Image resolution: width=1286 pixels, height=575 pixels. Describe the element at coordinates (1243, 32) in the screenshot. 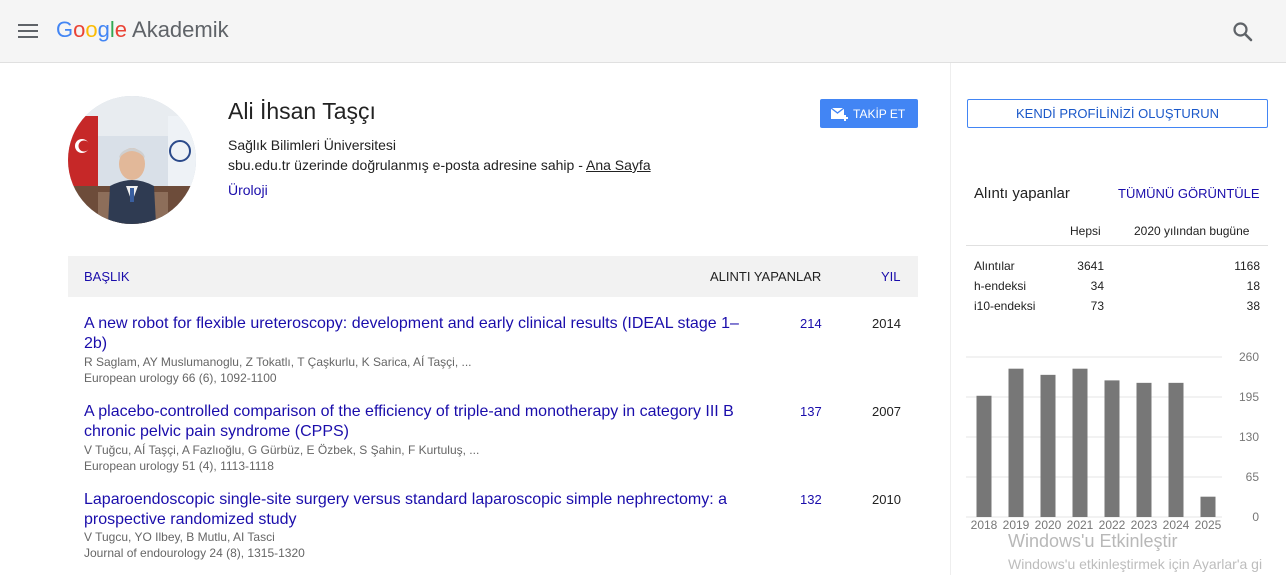

I see `search-icon` at that location.